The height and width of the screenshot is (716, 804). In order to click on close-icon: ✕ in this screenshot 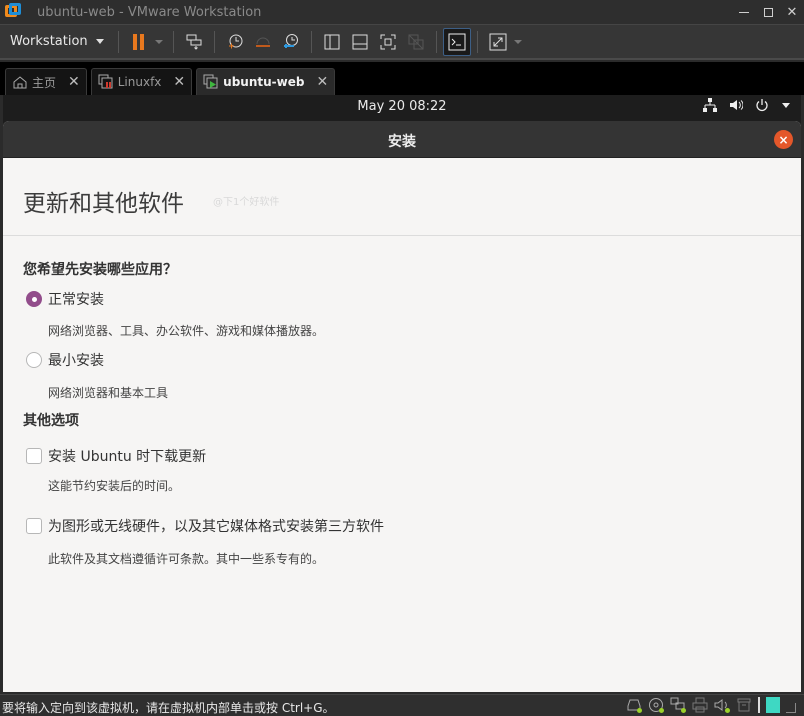, I will do `click(792, 12)`.